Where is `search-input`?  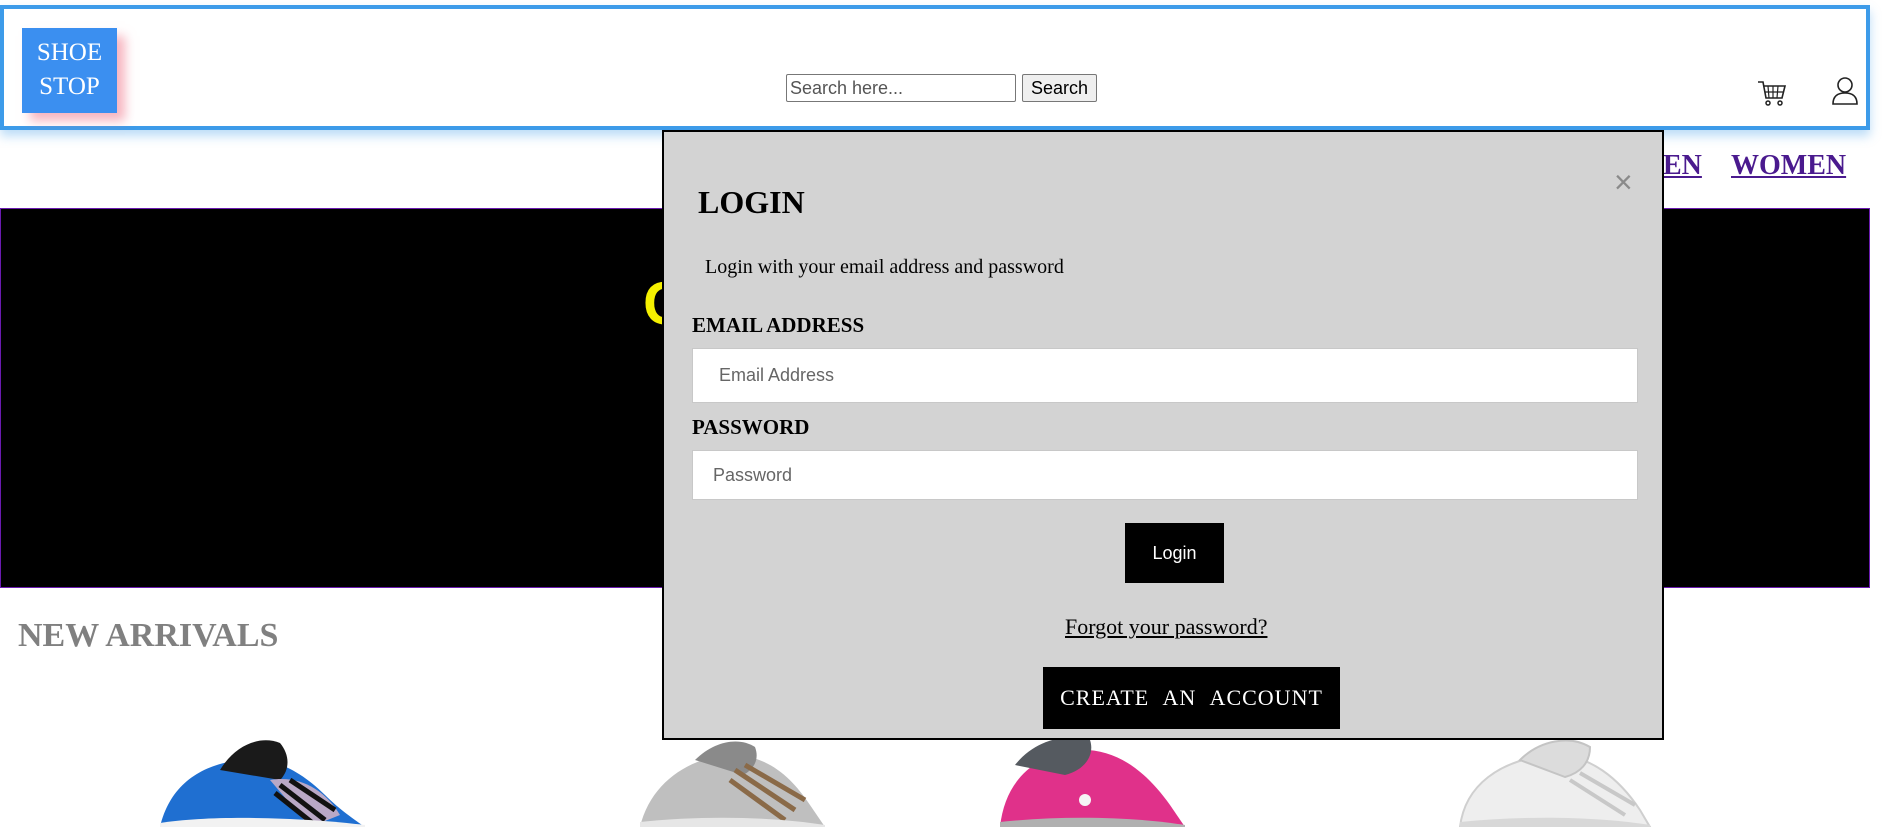
search-input is located at coordinates (901, 88).